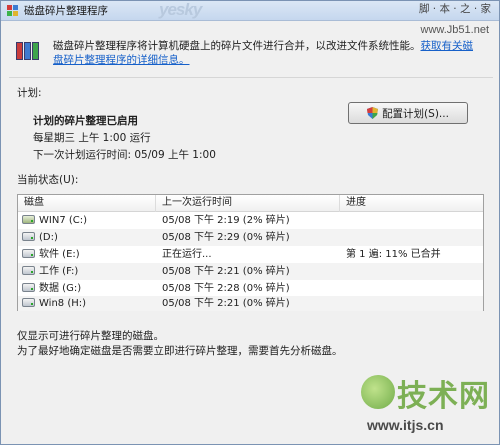  Describe the element at coordinates (63, 220) in the screenshot. I see `disk-name: WIN7 (C:)` at that location.